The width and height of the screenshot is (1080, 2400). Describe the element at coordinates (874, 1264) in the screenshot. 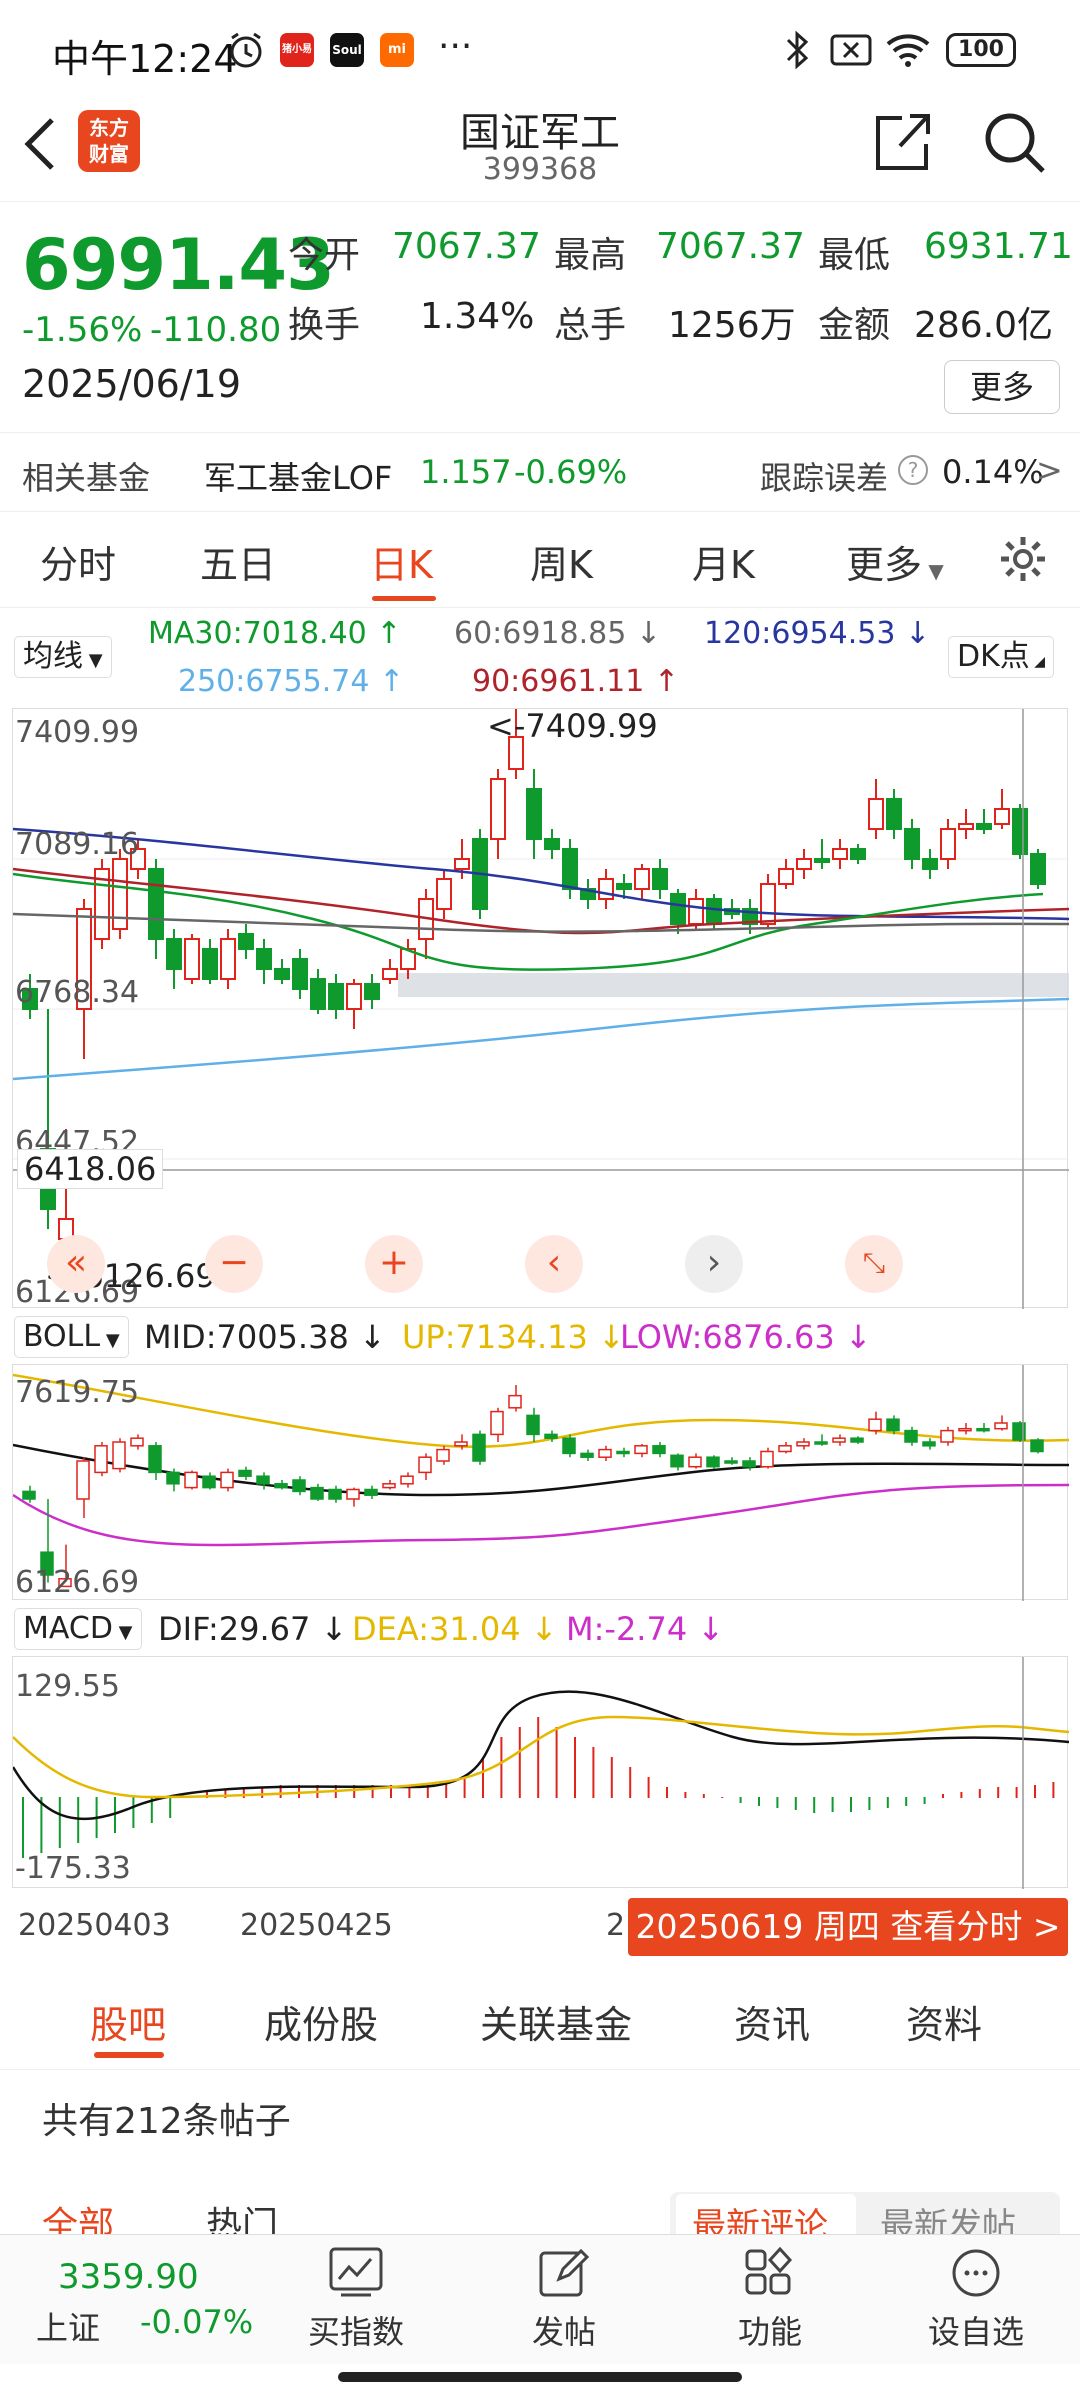

I see `fullscreen-icon: ⤡` at that location.